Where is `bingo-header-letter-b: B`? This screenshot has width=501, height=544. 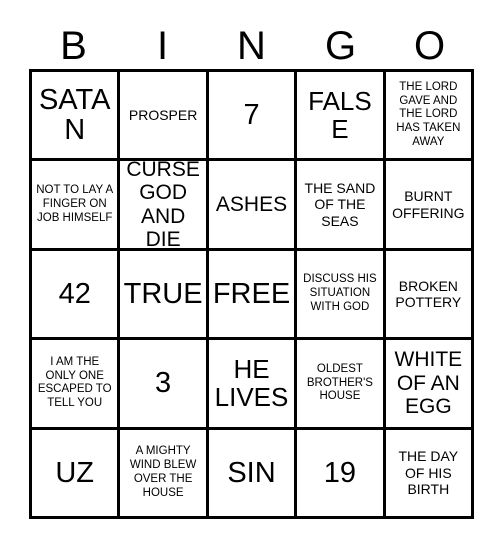
bingo-header-letter-b: B is located at coordinates (73, 45).